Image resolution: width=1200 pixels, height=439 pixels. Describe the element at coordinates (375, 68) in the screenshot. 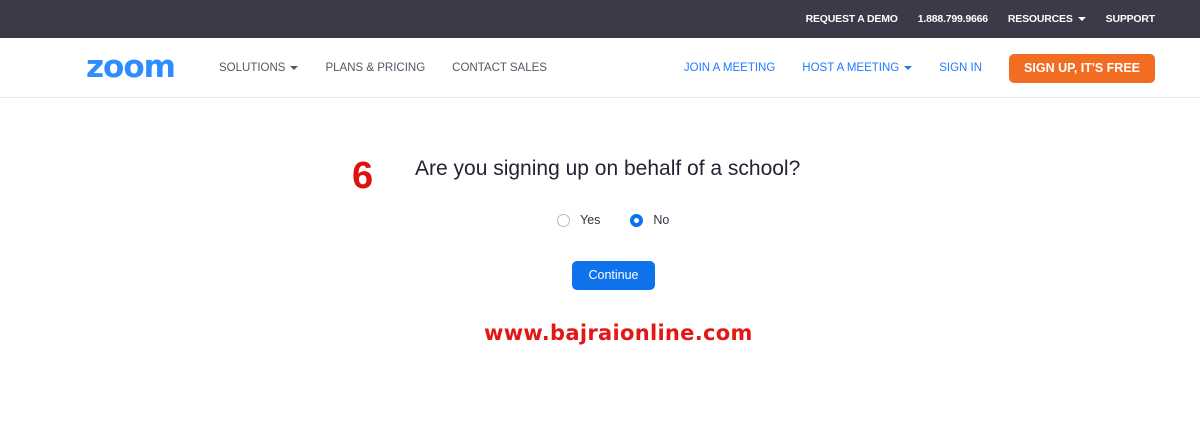

I see `plans-pricing-link: PLANS & PRICING` at that location.